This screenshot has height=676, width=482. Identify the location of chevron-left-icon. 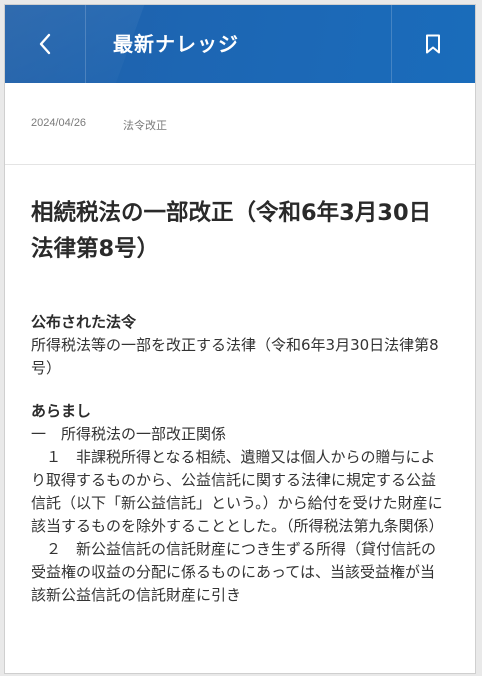
(45, 44).